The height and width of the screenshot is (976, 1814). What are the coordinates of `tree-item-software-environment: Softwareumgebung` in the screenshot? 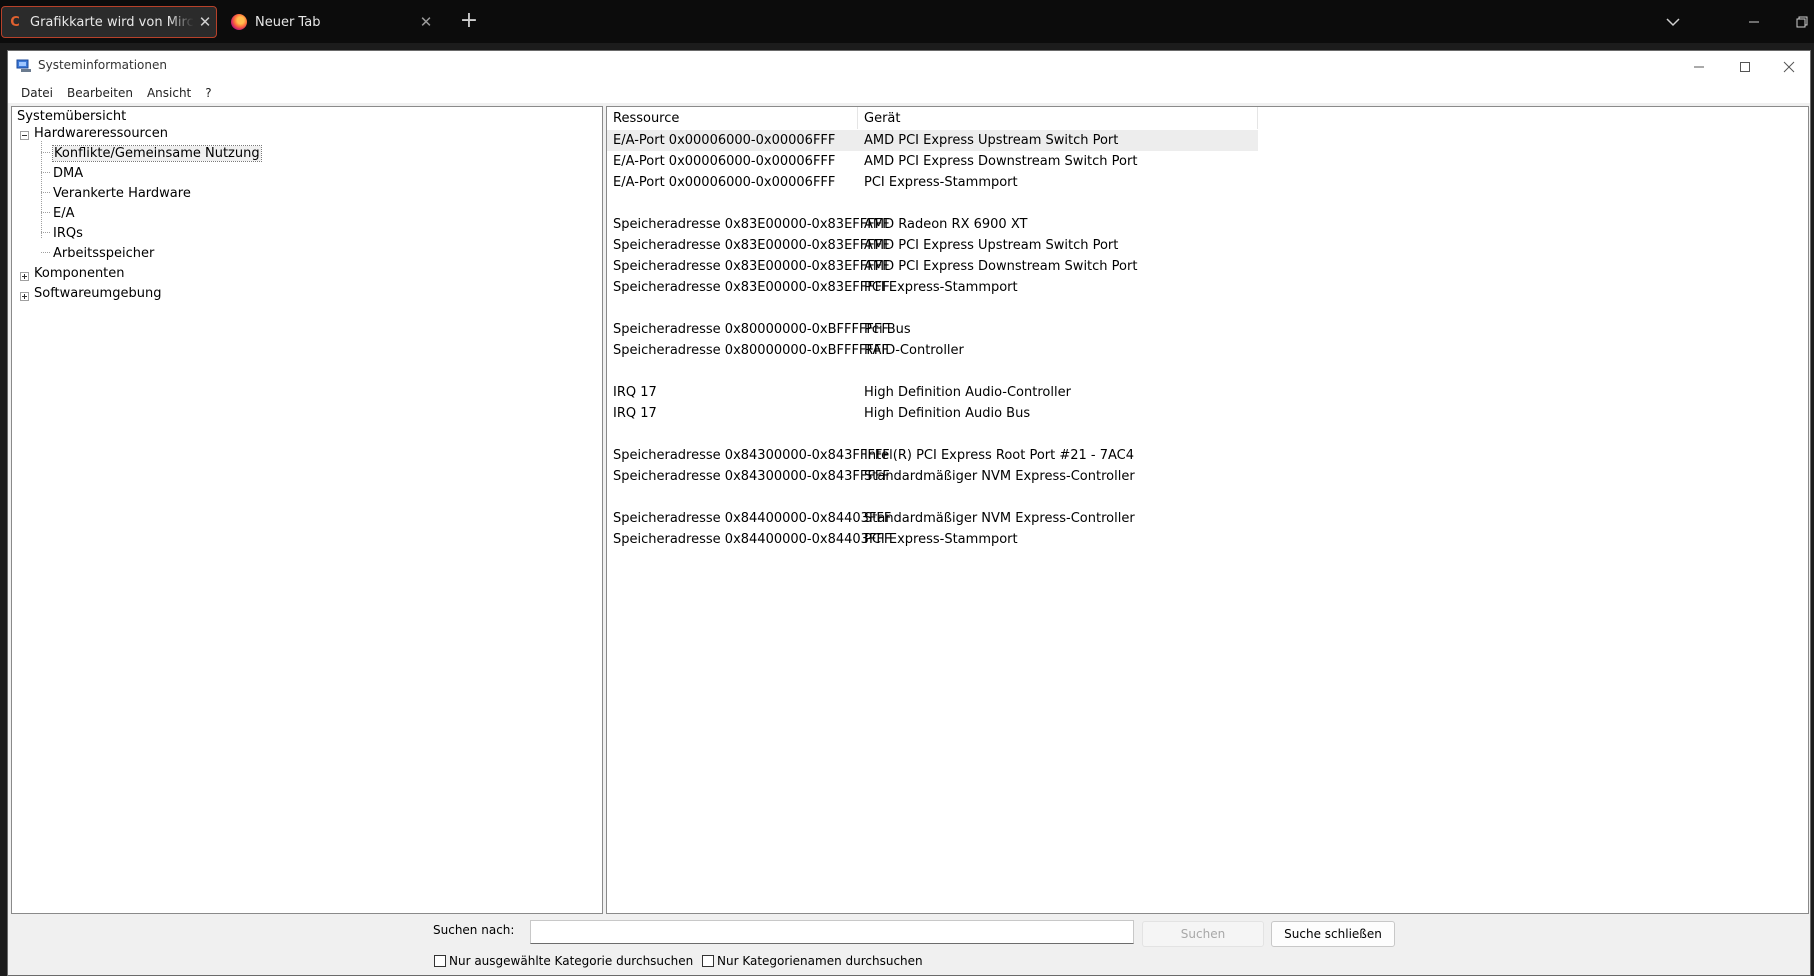 It's located at (97, 293).